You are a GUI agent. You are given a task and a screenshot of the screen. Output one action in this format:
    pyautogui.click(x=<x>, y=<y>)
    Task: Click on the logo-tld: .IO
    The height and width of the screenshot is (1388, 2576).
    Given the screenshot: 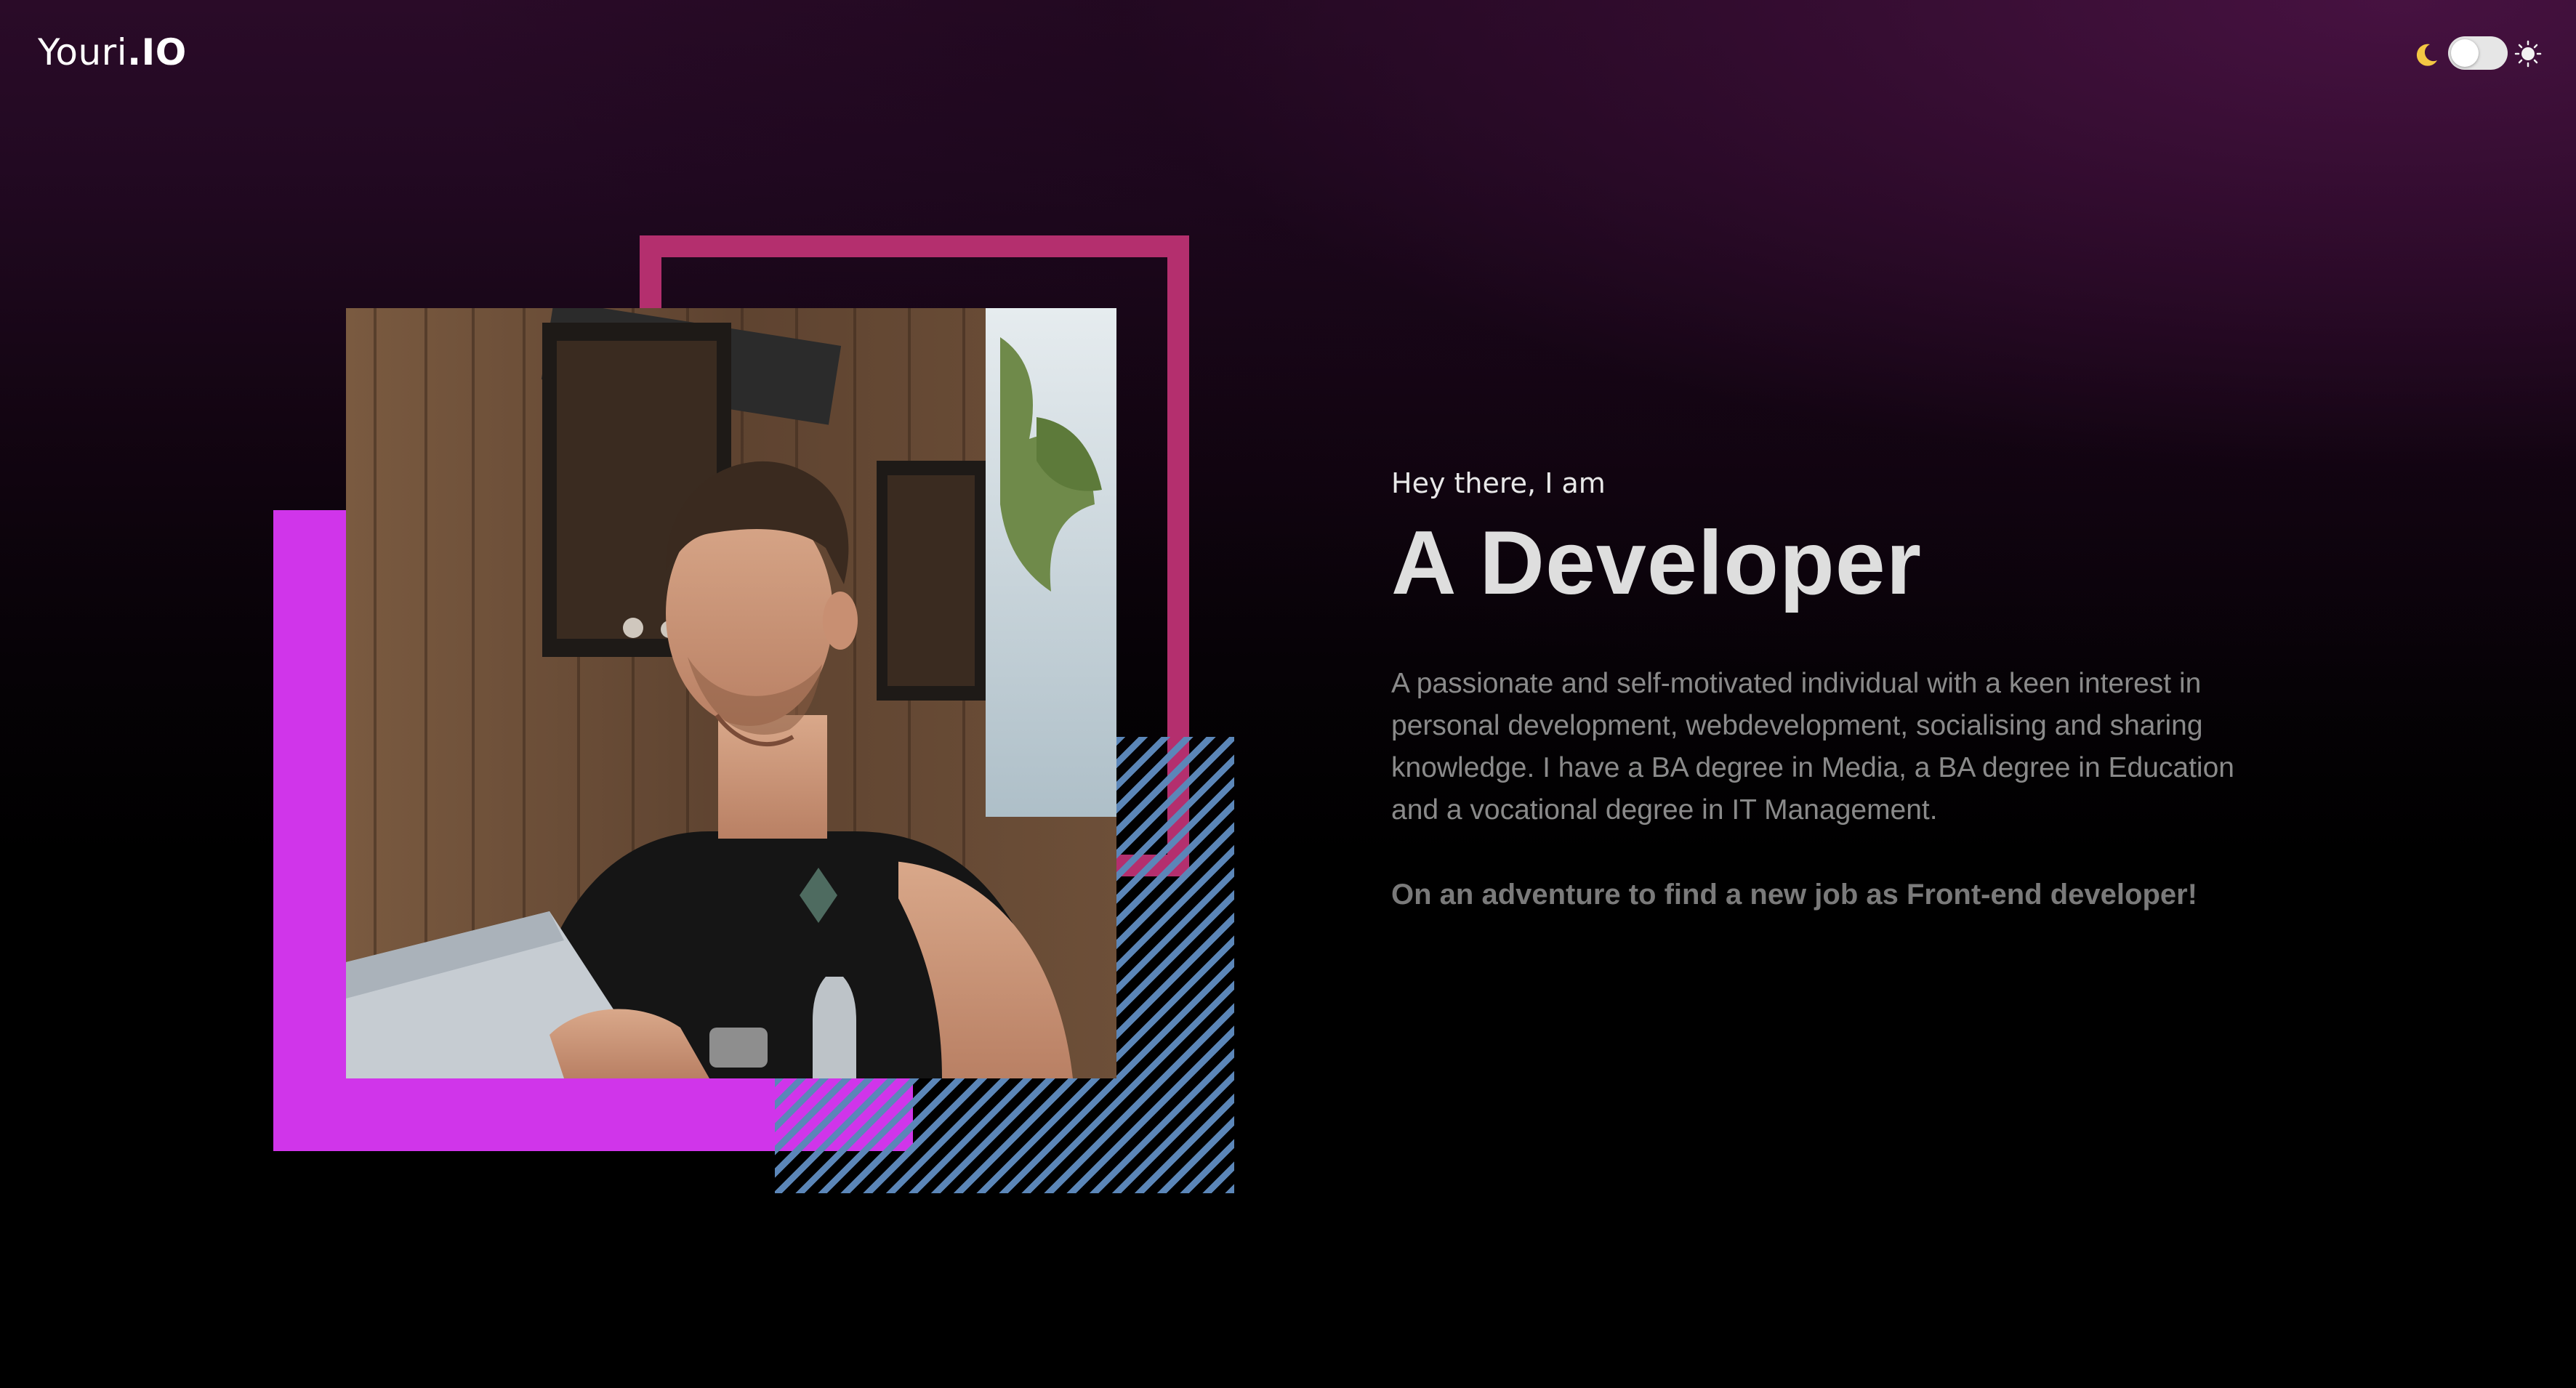 What is the action you would take?
    pyautogui.click(x=157, y=52)
    